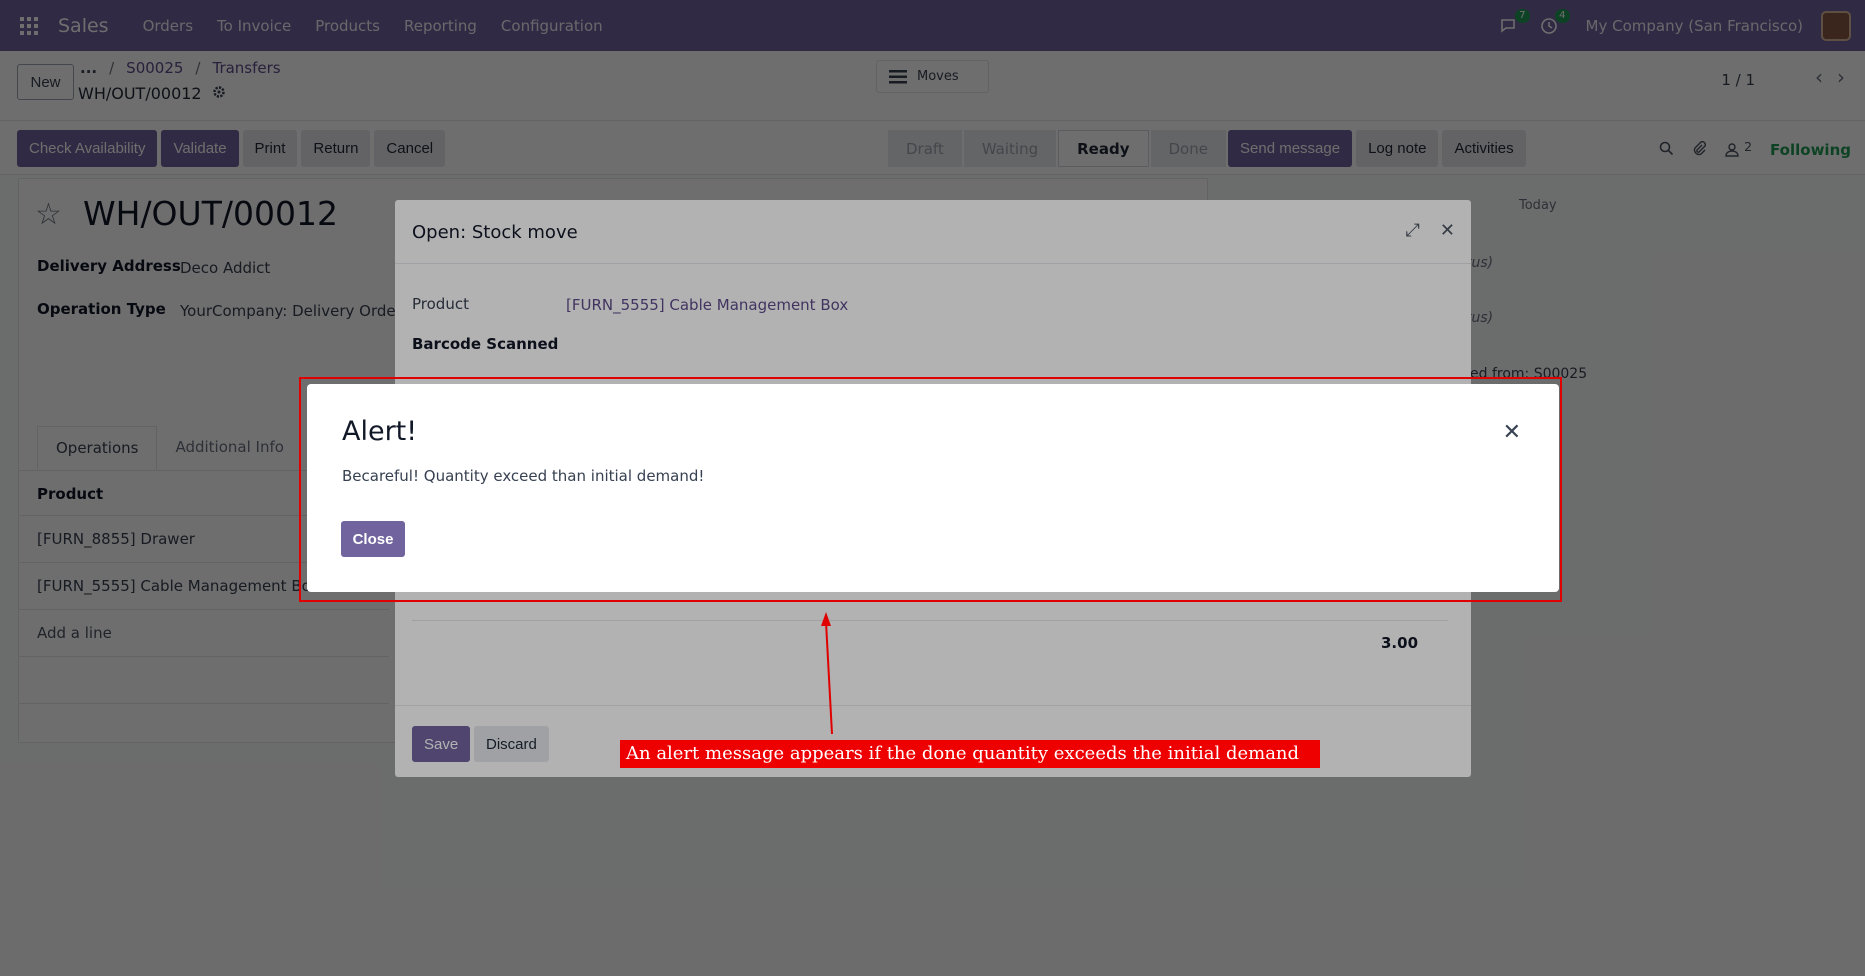 Image resolution: width=1865 pixels, height=976 pixels. What do you see at coordinates (827, 673) in the screenshot?
I see `annotation-arrow` at bounding box center [827, 673].